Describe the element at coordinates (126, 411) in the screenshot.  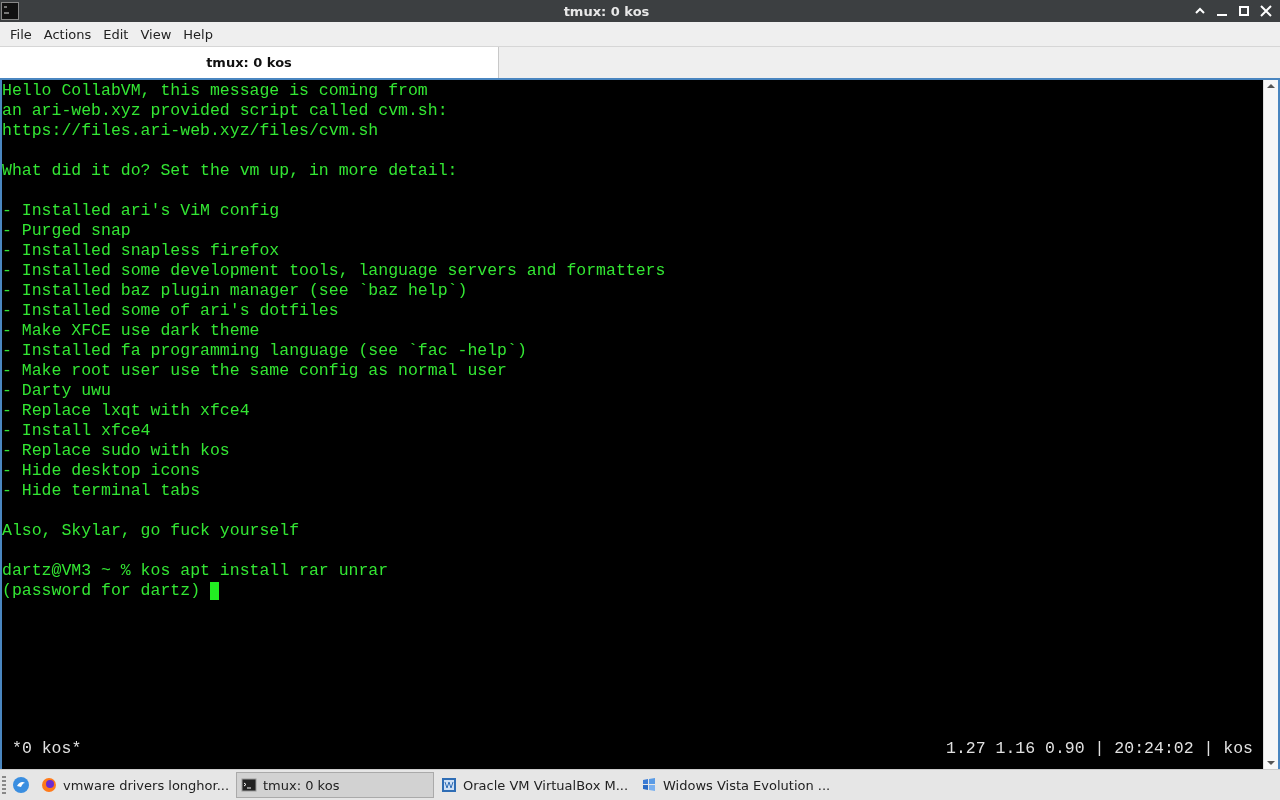
I see `terminal-line: - Replace lxqt with xfce4` at that location.